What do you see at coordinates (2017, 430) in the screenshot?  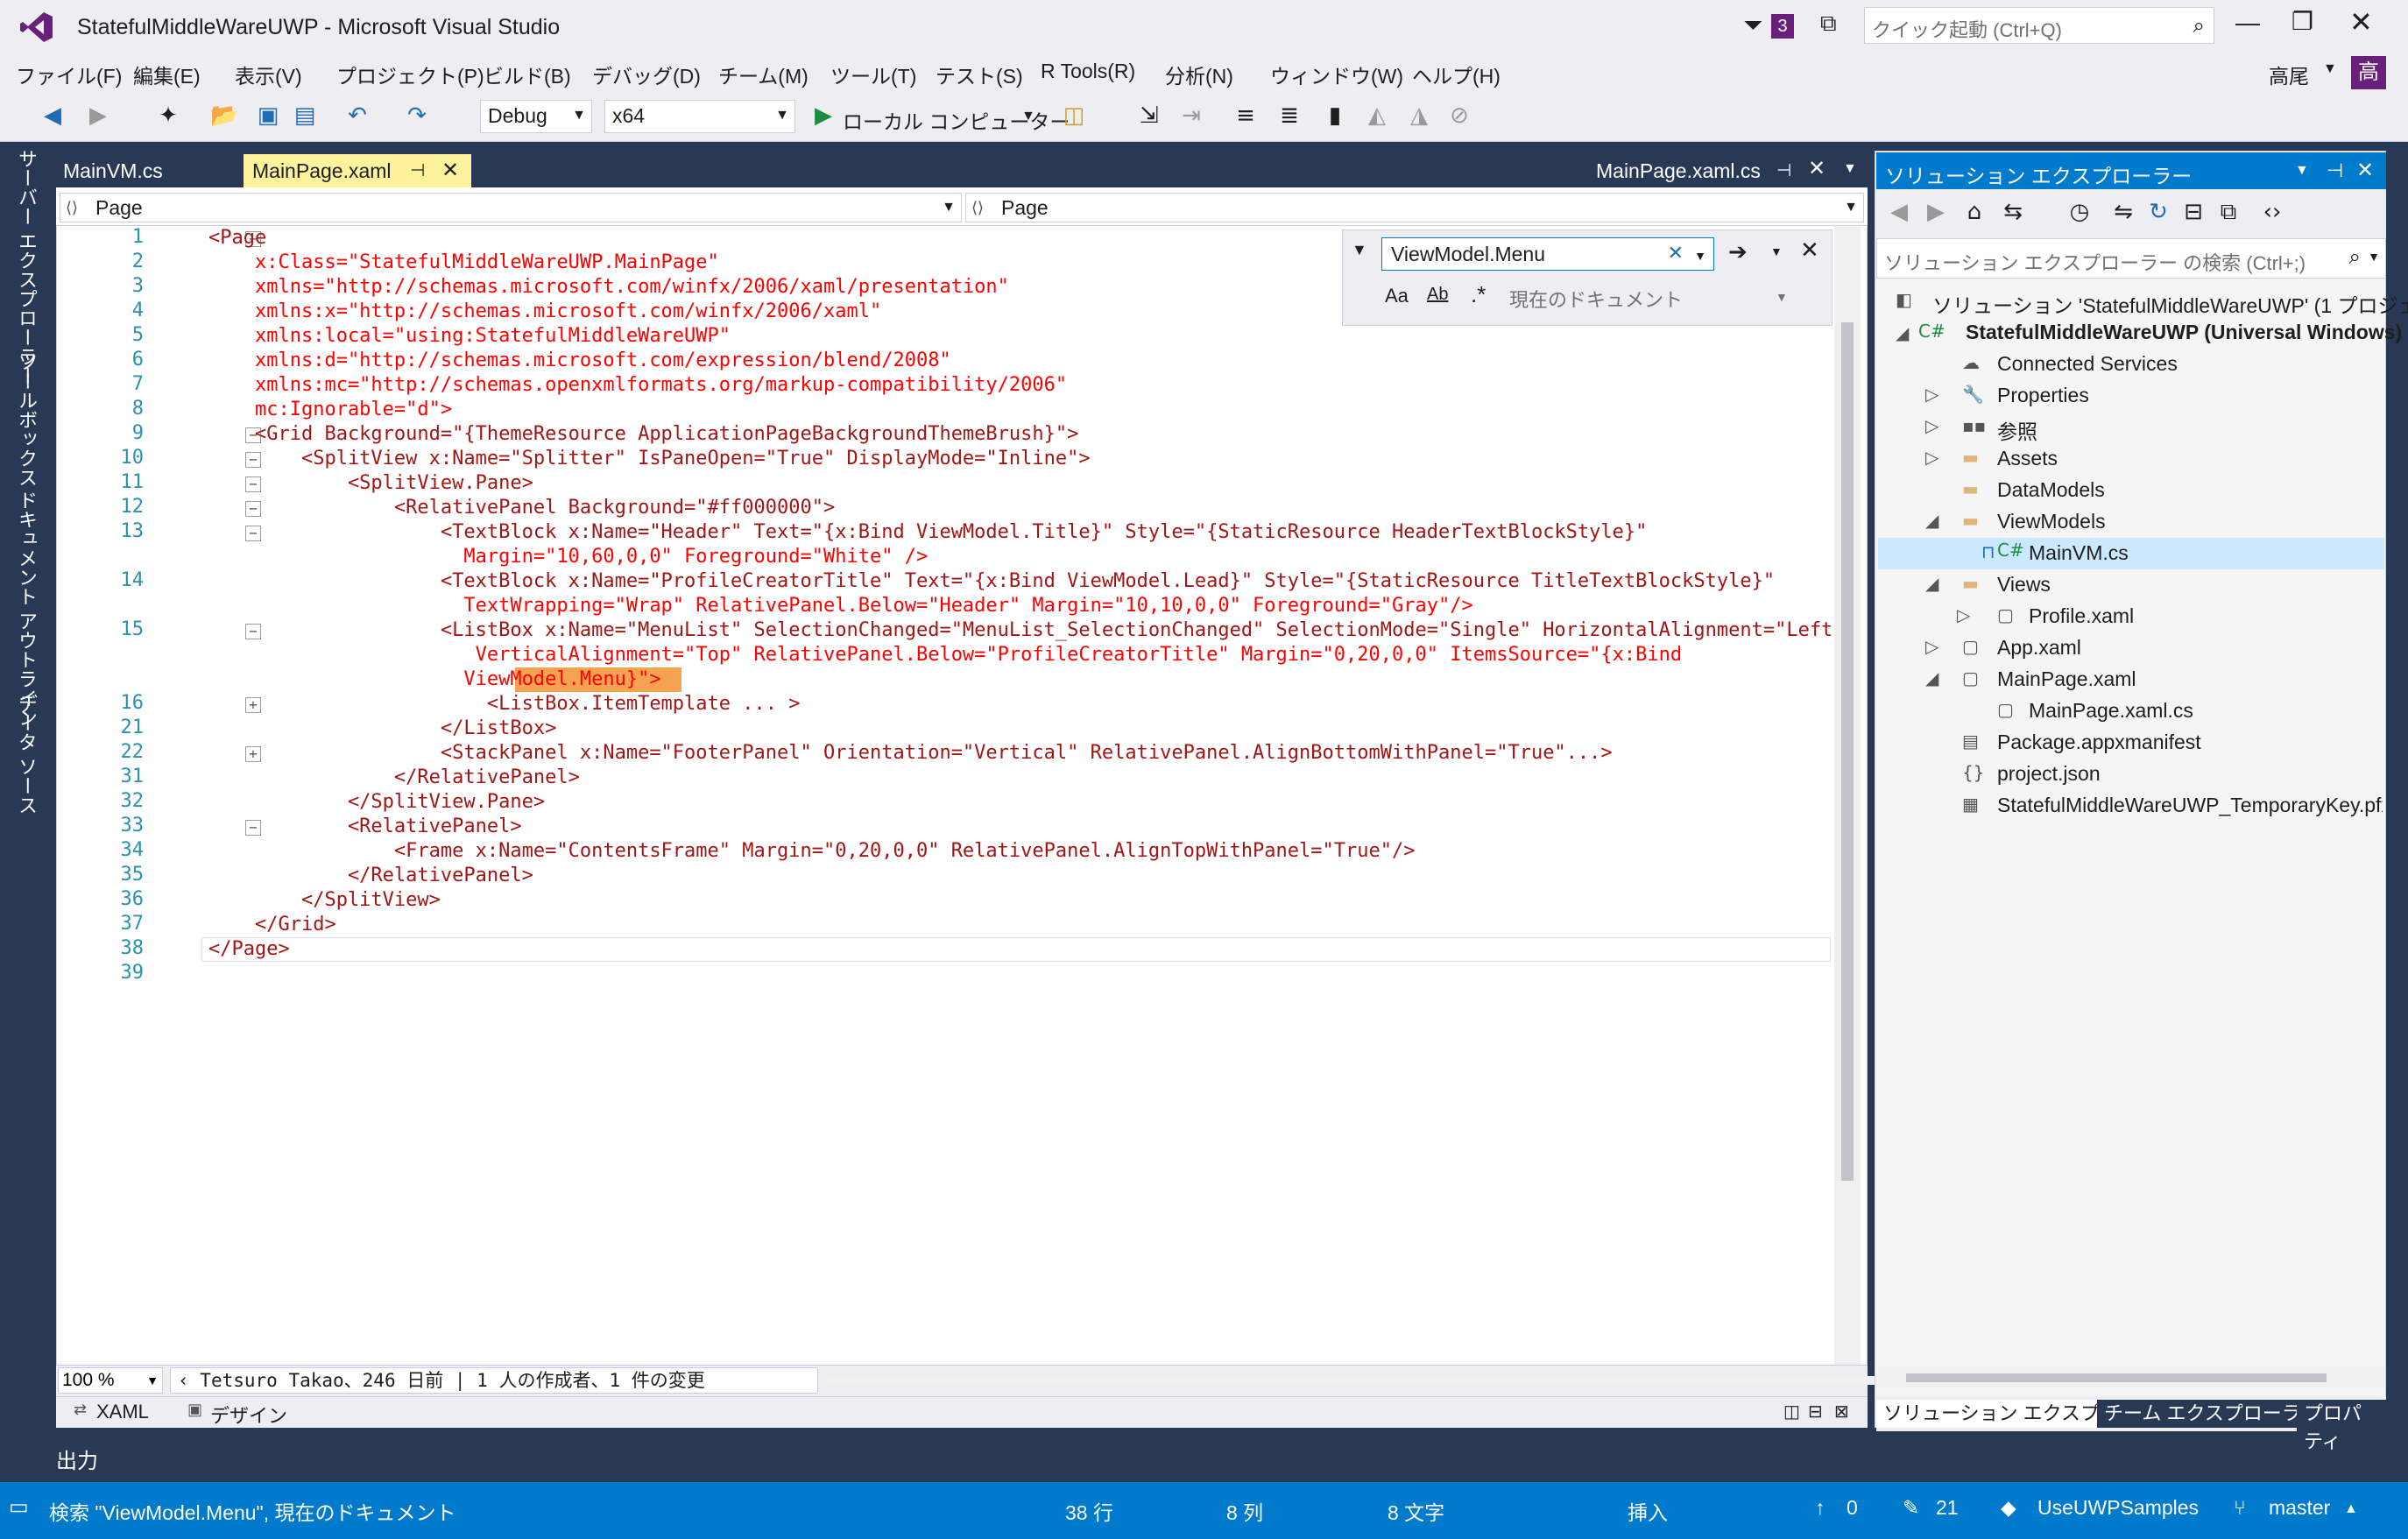 I see `tree-item-references: 参照` at bounding box center [2017, 430].